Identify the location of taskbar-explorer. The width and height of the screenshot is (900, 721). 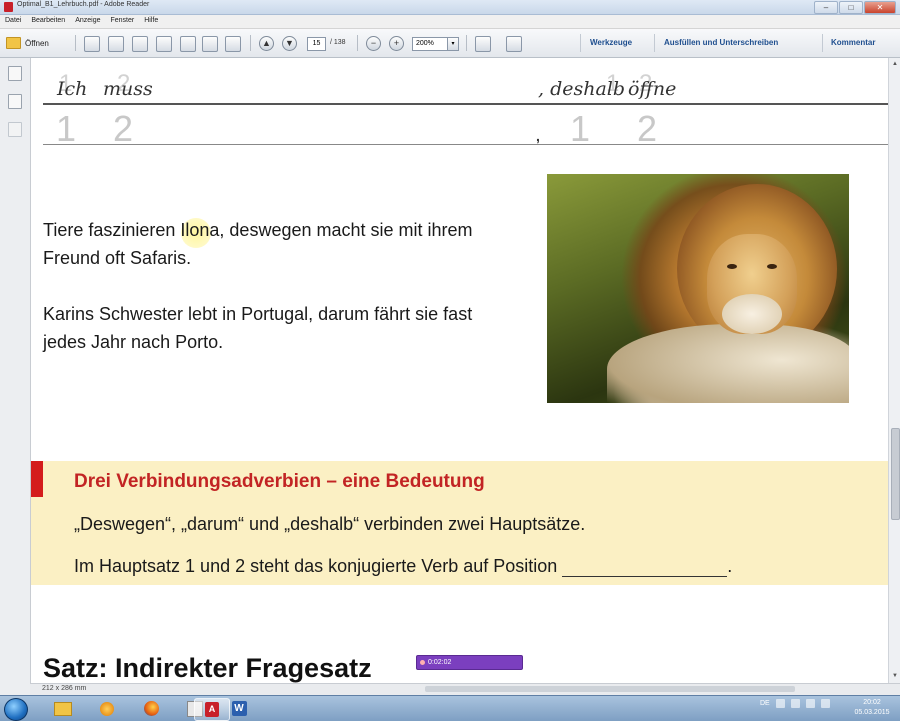
(63, 708).